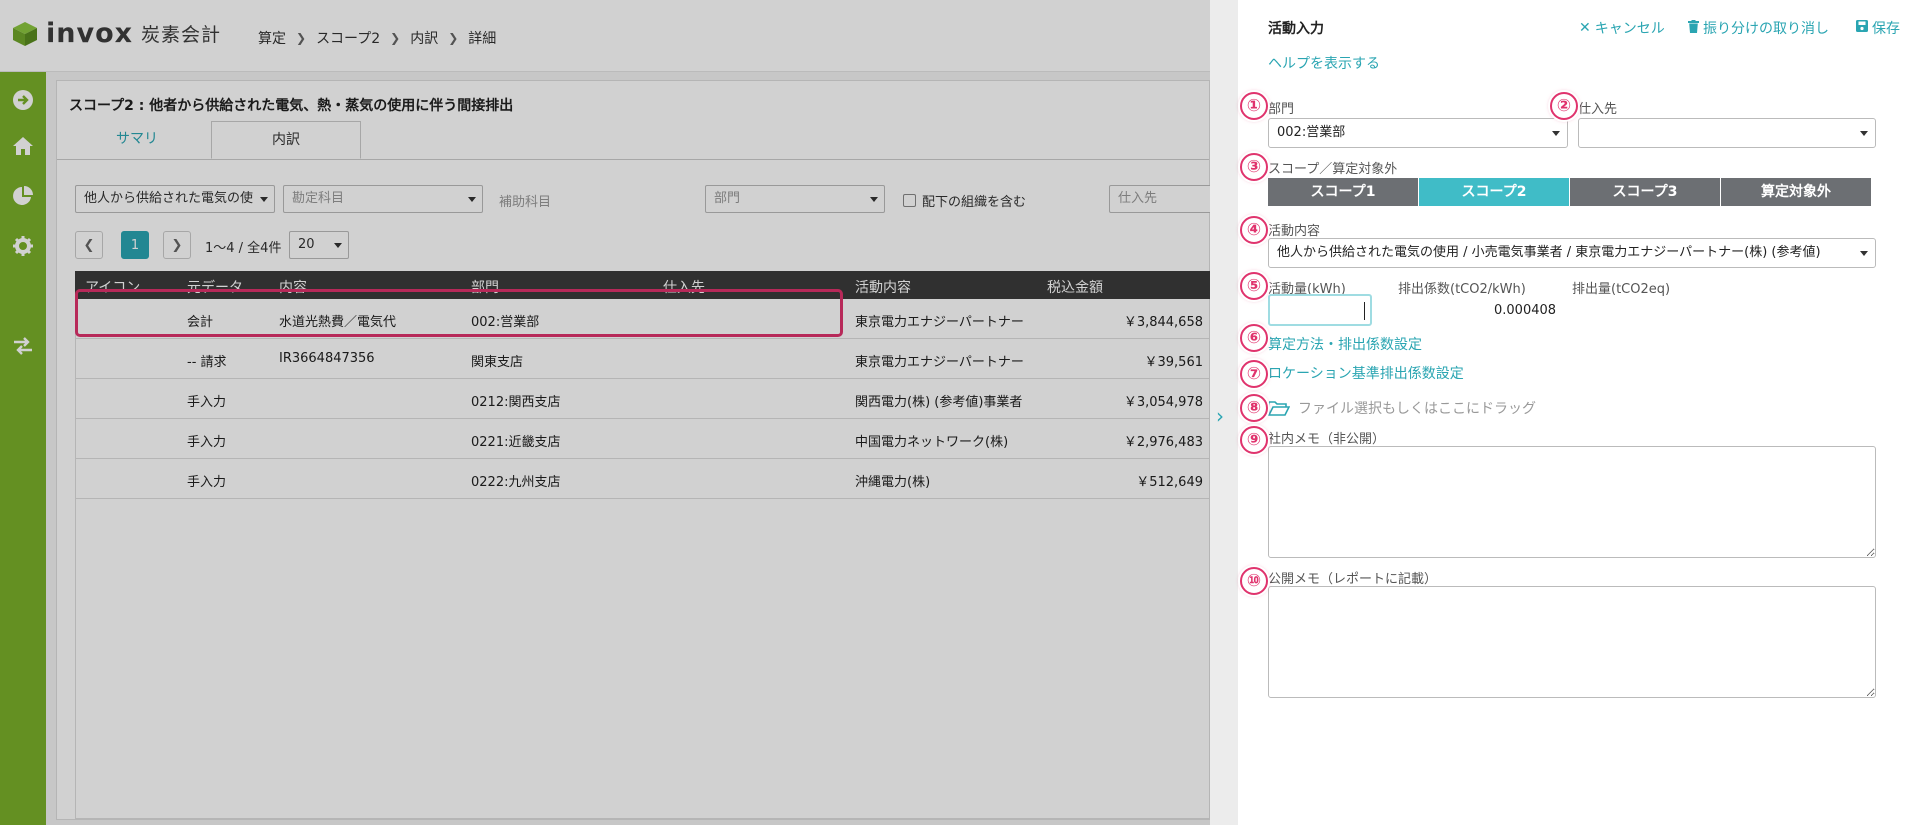  Describe the element at coordinates (1417, 409) in the screenshot. I see `file-drop-text: ファイル選択もしくはここにドラッグ` at that location.